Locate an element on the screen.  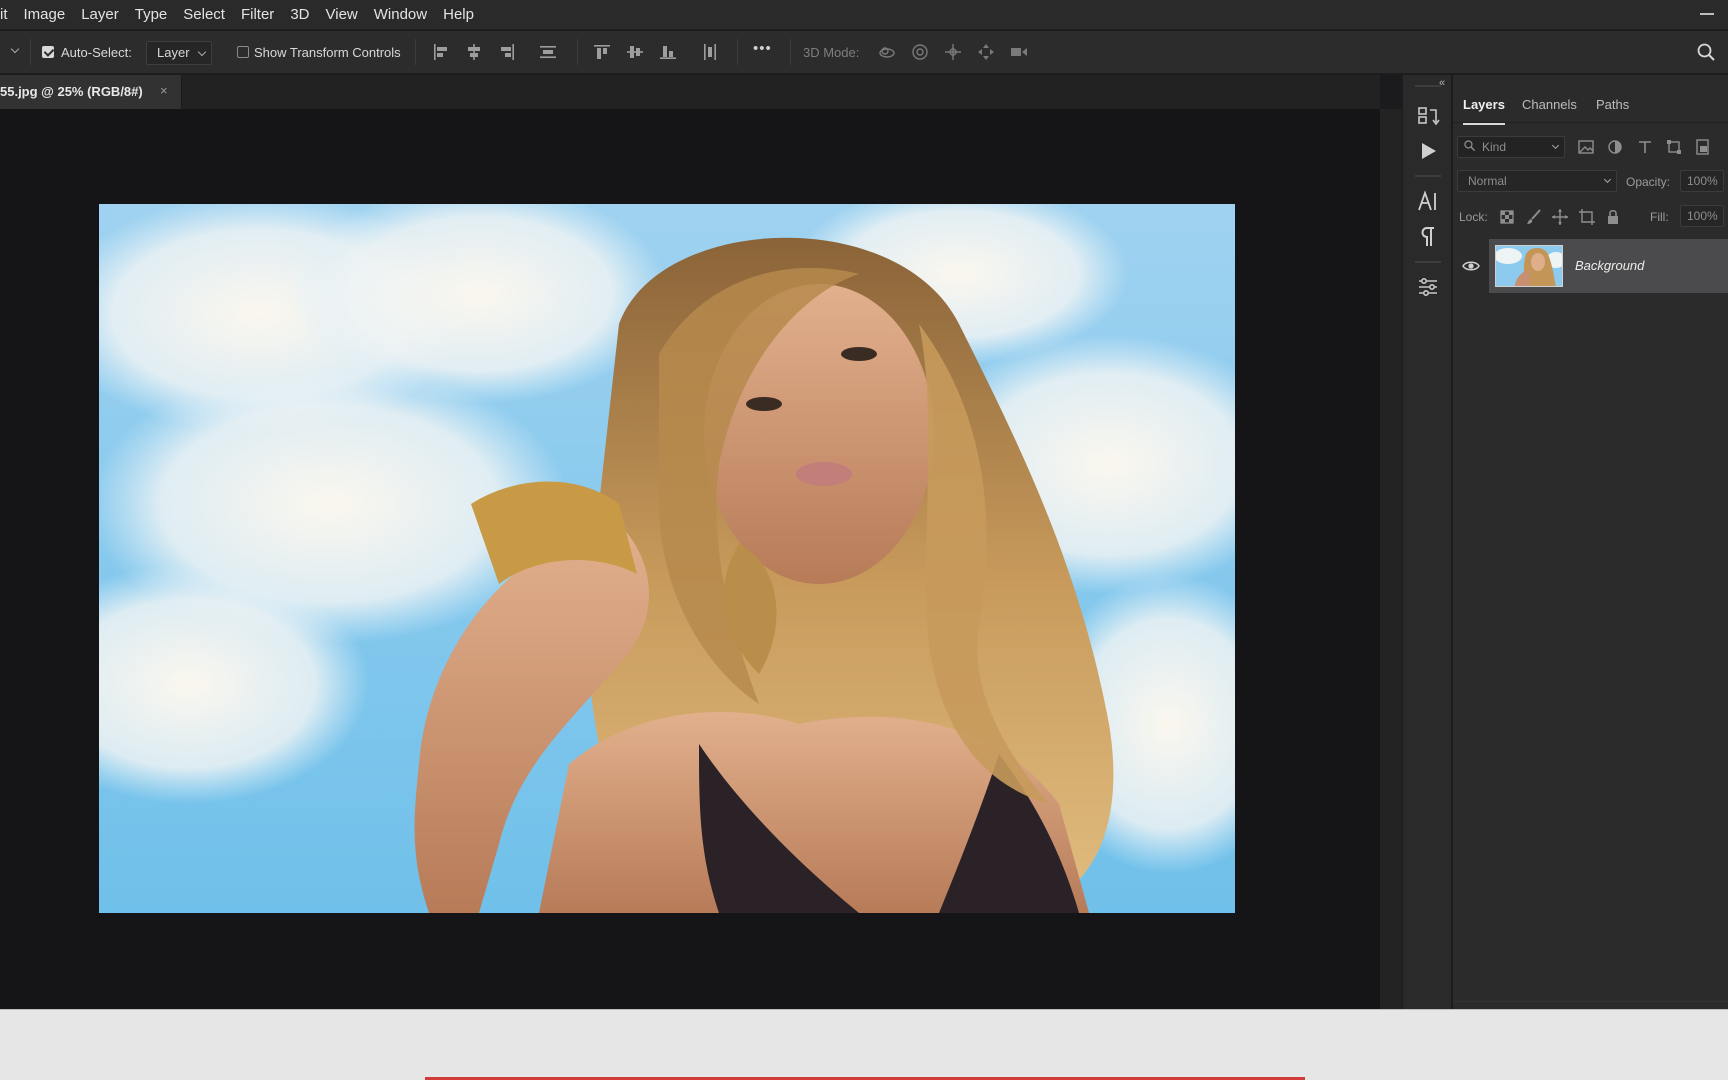
canvas-scrollbar is located at coordinates (1391, 559).